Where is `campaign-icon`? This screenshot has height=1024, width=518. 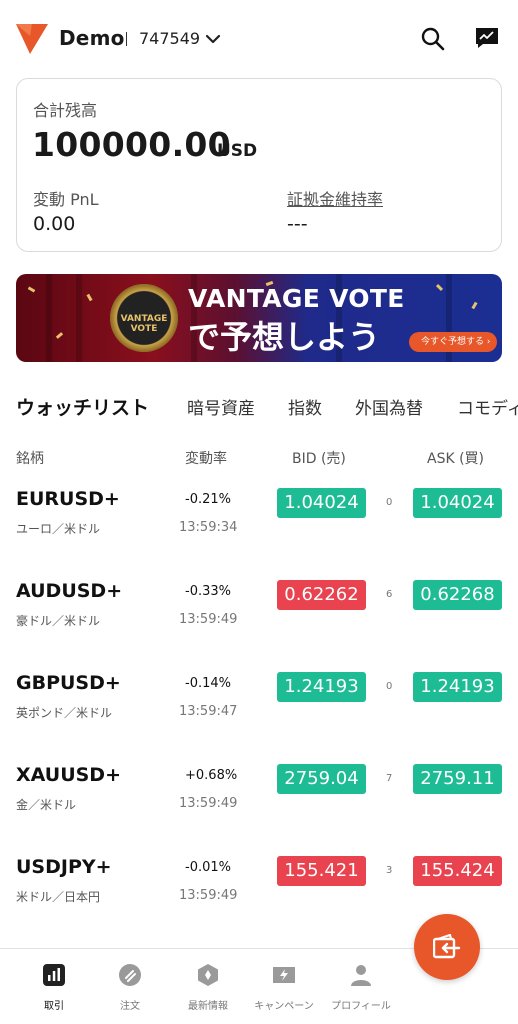 campaign-icon is located at coordinates (284, 975).